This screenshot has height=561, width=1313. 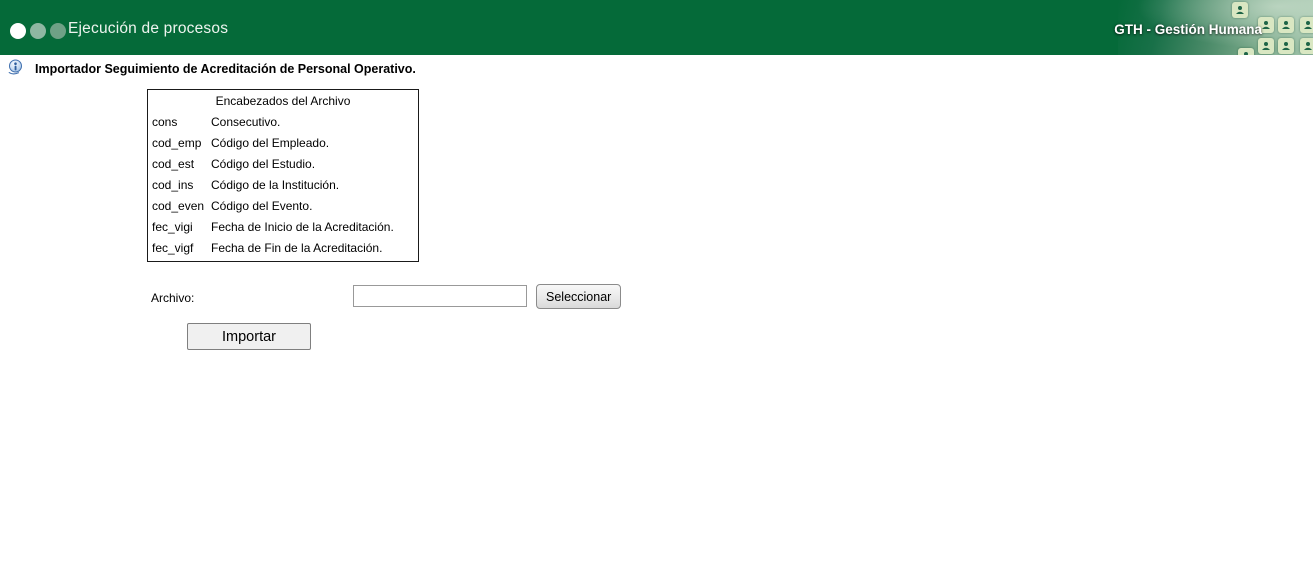 What do you see at coordinates (165, 122) in the screenshot?
I see `header-code: cons` at bounding box center [165, 122].